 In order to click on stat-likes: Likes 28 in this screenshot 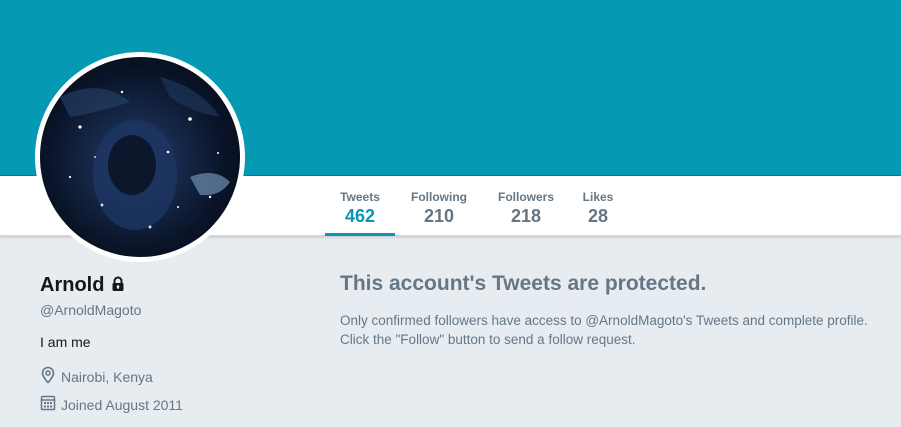, I will do `click(598, 206)`.